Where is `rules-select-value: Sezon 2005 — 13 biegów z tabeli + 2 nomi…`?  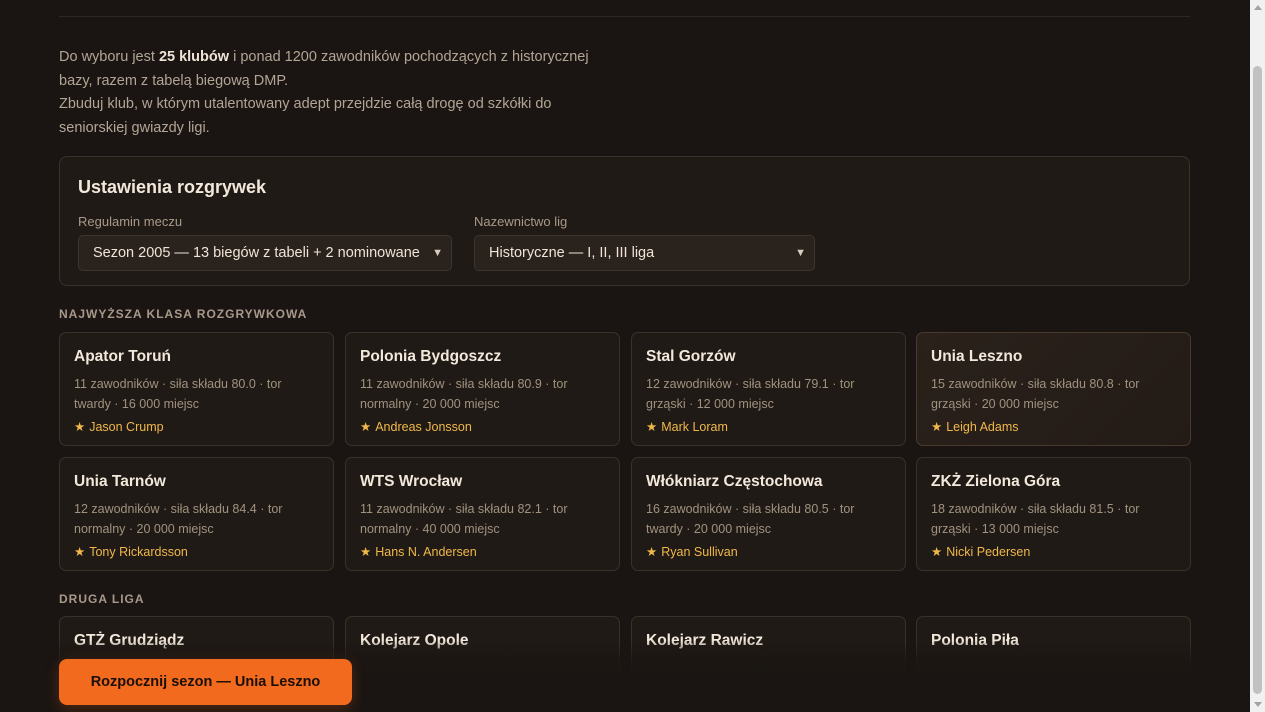 rules-select-value: Sezon 2005 — 13 biegów z tabeli + 2 nomi… is located at coordinates (256, 253).